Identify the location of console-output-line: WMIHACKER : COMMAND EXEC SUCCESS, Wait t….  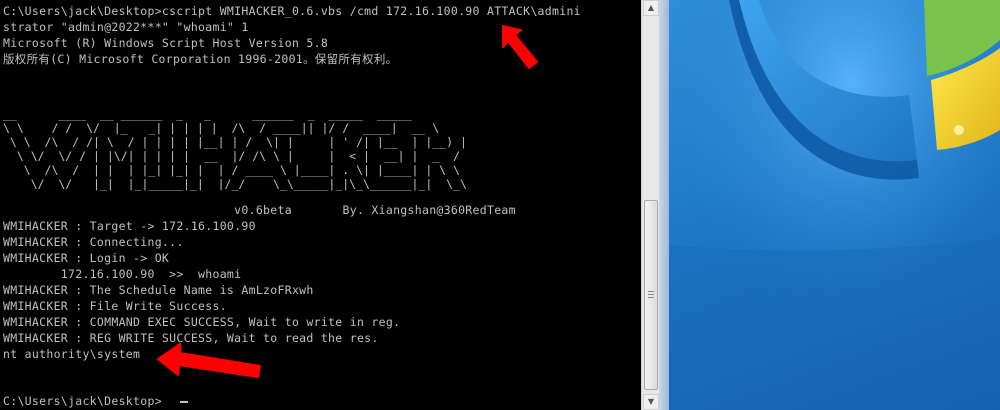
(202, 322).